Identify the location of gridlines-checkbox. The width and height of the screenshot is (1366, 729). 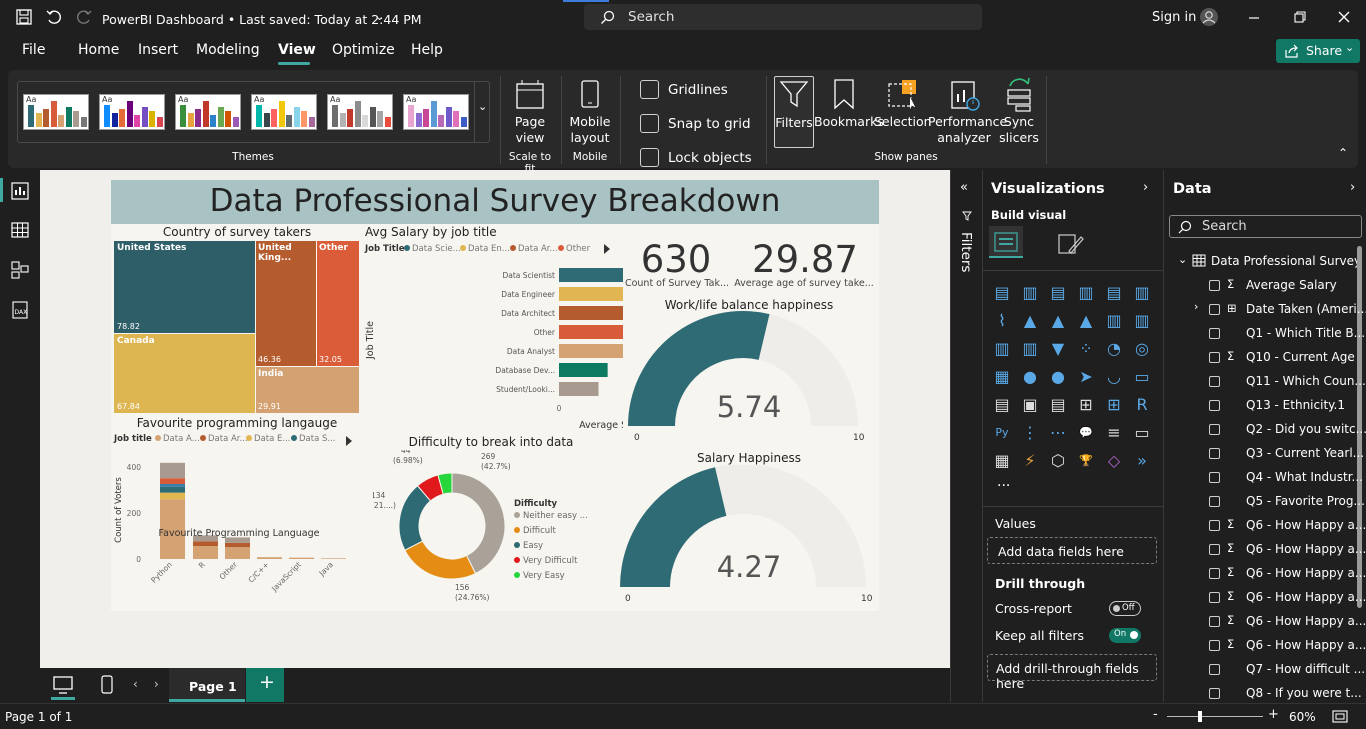
(649, 89).